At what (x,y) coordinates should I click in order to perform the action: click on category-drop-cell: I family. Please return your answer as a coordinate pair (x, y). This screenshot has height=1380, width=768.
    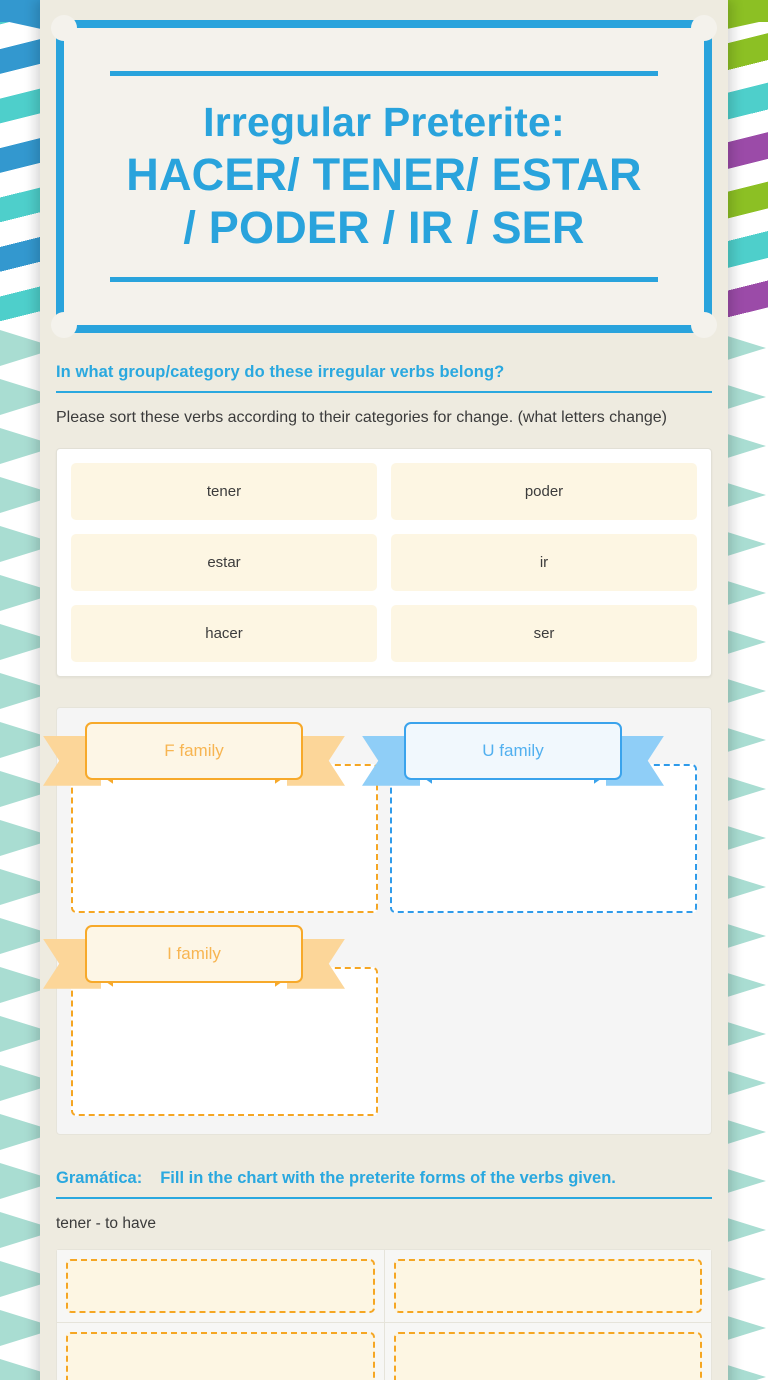
    Looking at the image, I should click on (210, 1022).